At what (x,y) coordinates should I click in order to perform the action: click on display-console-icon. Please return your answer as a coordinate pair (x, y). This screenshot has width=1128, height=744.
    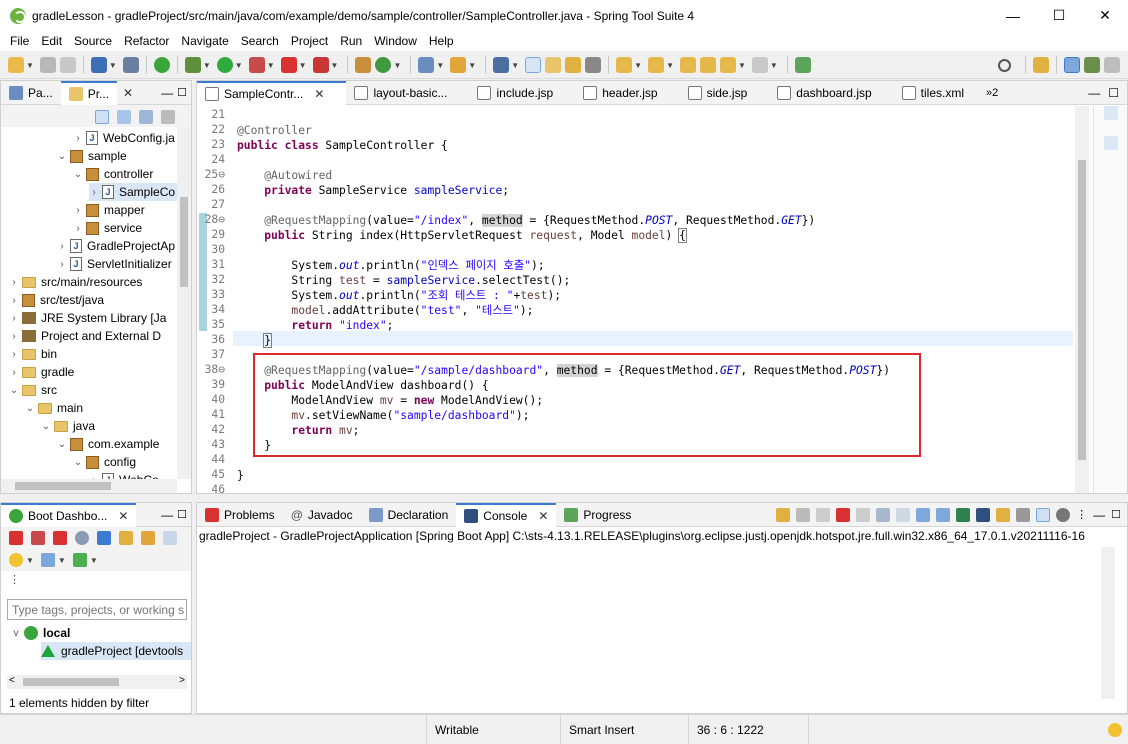
    Looking at the image, I should click on (983, 514).